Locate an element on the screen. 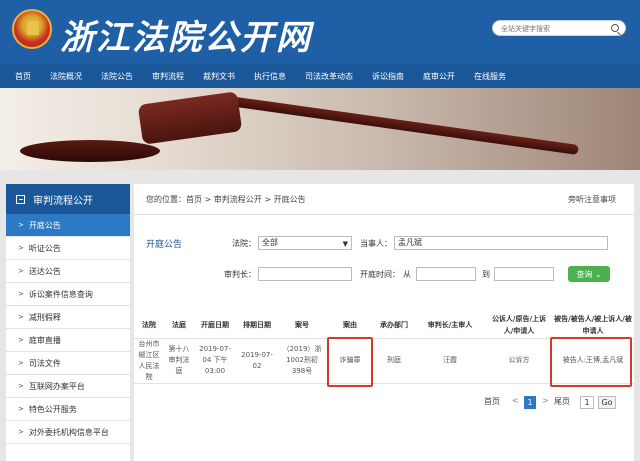 The width and height of the screenshot is (640, 461). nav-judicial-reform: 司法改革动态 is located at coordinates (329, 76).